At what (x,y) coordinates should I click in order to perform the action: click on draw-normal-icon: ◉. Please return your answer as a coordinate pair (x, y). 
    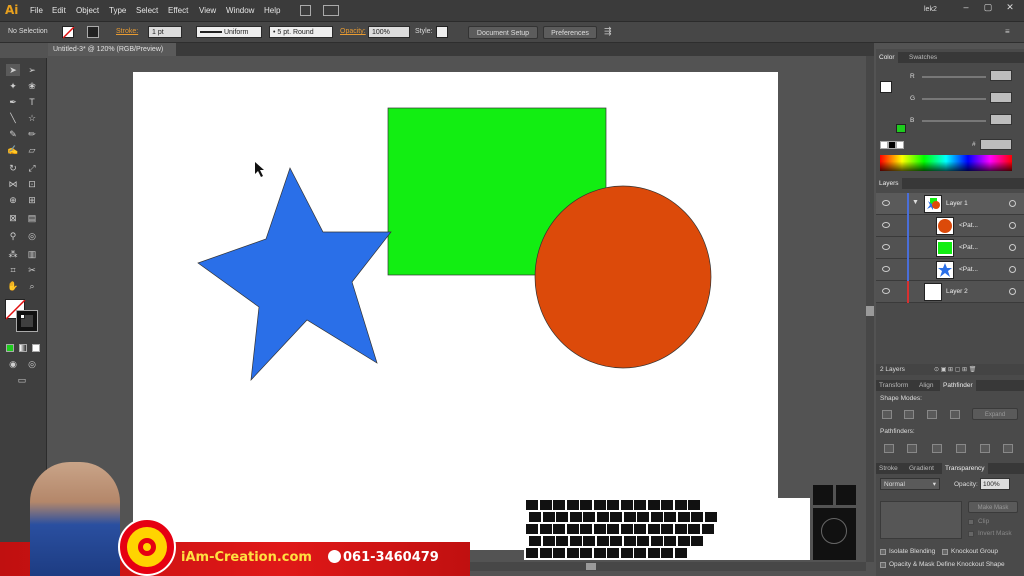
    Looking at the image, I should click on (13, 364).